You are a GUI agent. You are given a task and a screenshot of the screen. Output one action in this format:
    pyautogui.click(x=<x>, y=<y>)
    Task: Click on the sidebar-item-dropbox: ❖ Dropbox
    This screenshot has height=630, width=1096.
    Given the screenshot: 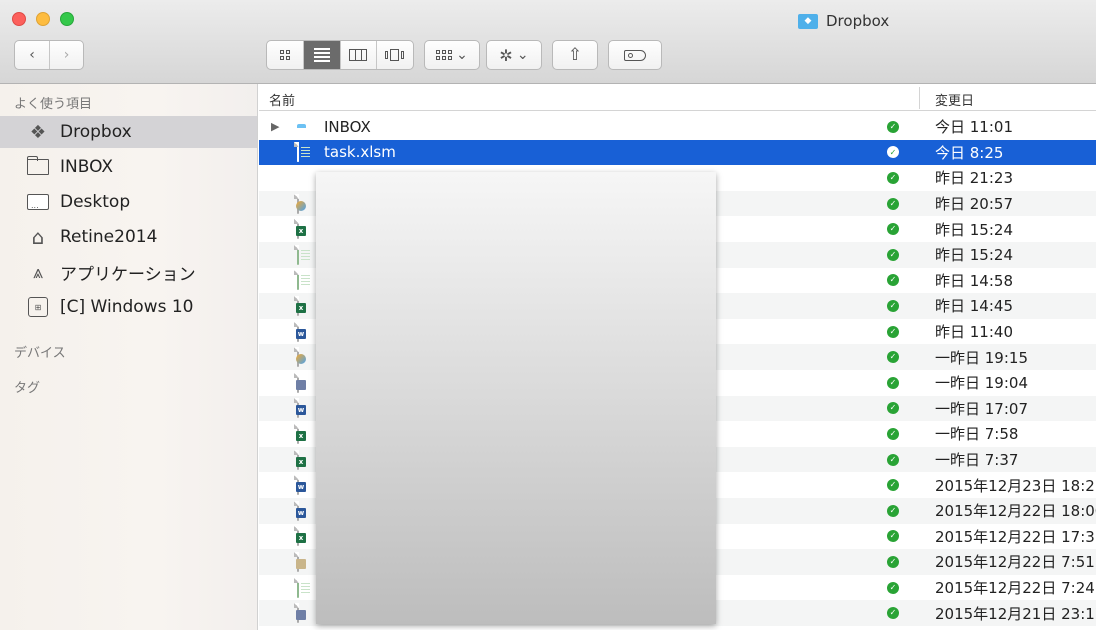 What is the action you would take?
    pyautogui.click(x=128, y=132)
    